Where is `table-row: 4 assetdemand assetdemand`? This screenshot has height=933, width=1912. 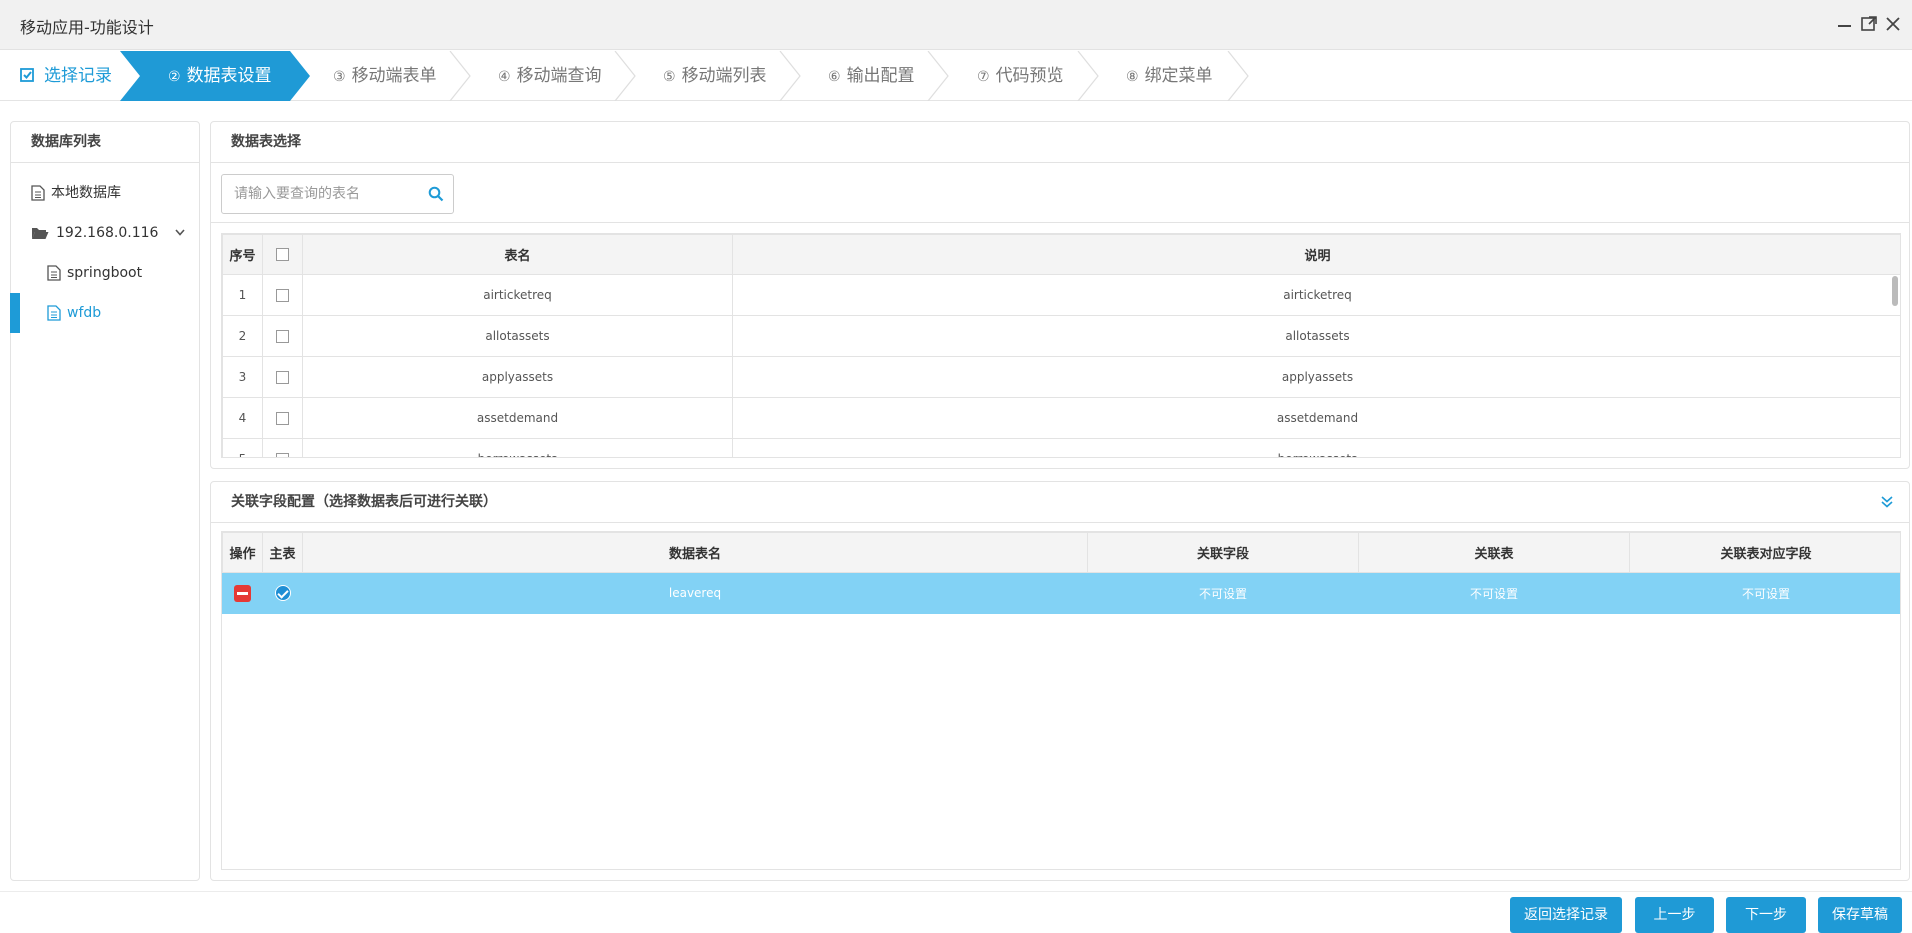 table-row: 4 assetdemand assetdemand is located at coordinates (1061, 418).